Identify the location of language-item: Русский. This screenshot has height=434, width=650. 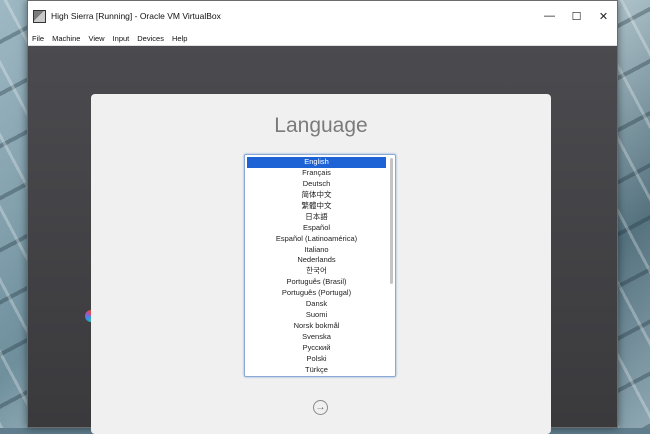
(316, 348).